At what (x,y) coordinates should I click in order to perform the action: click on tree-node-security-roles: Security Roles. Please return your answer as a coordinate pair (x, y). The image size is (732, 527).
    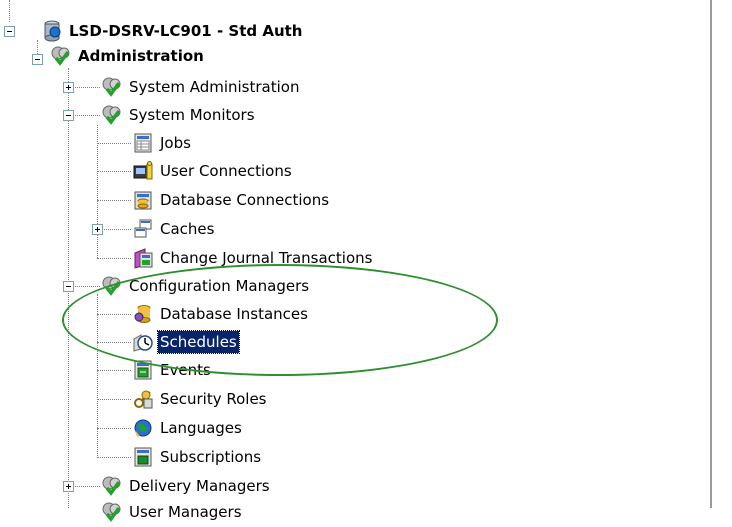
    Looking at the image, I should click on (200, 399).